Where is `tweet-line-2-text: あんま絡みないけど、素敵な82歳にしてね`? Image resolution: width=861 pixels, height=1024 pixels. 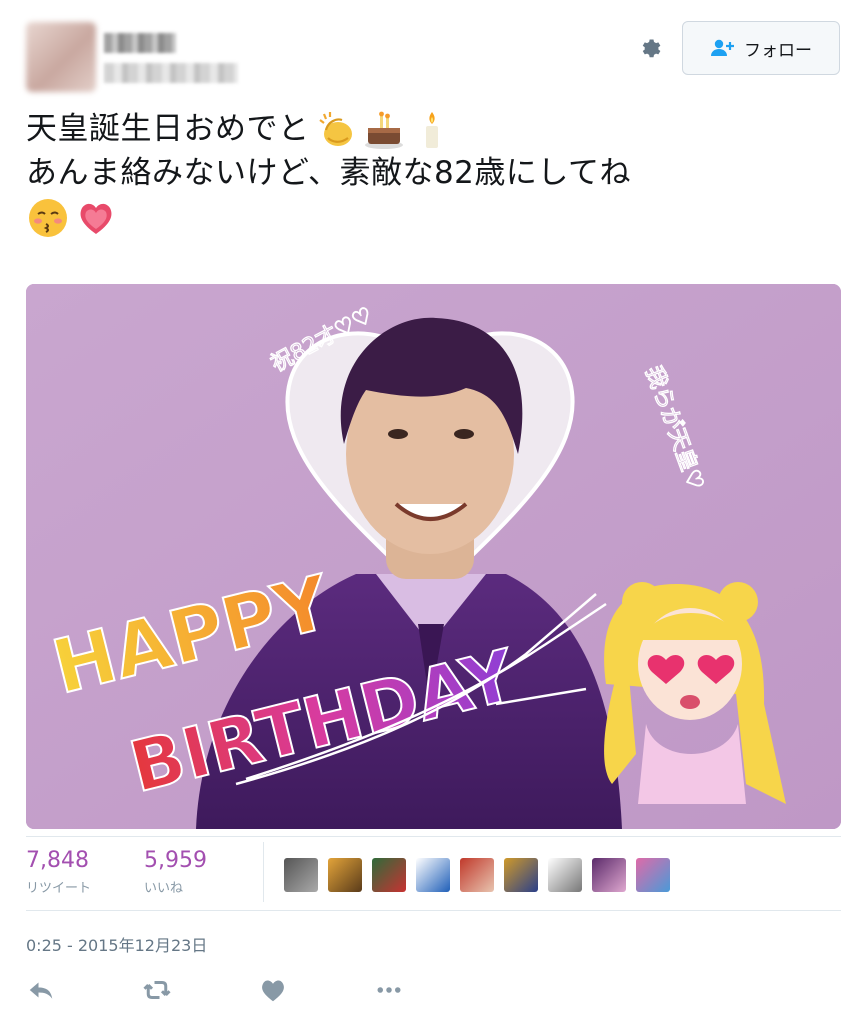 tweet-line-2-text: あんま絡みないけど、素敵な82歳にしてね is located at coordinates (328, 173).